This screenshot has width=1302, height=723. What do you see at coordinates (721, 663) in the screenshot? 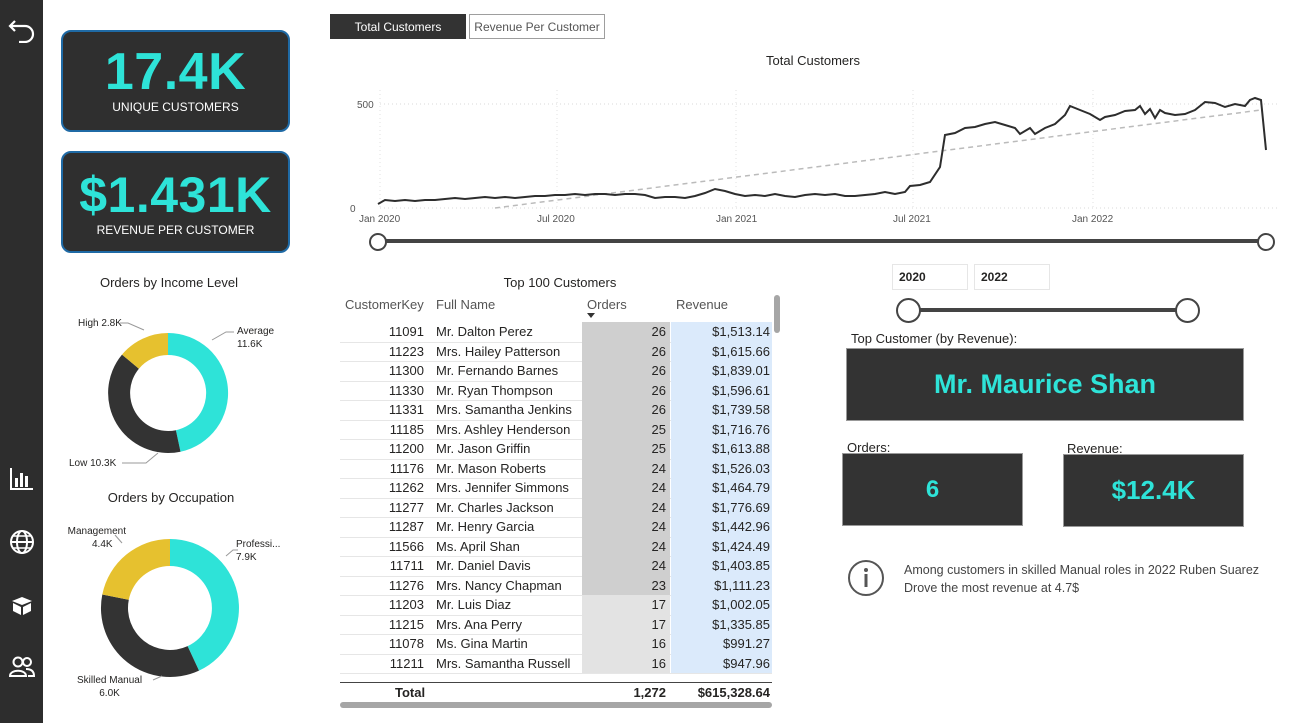
I see `cell-revenue: $947.96` at bounding box center [721, 663].